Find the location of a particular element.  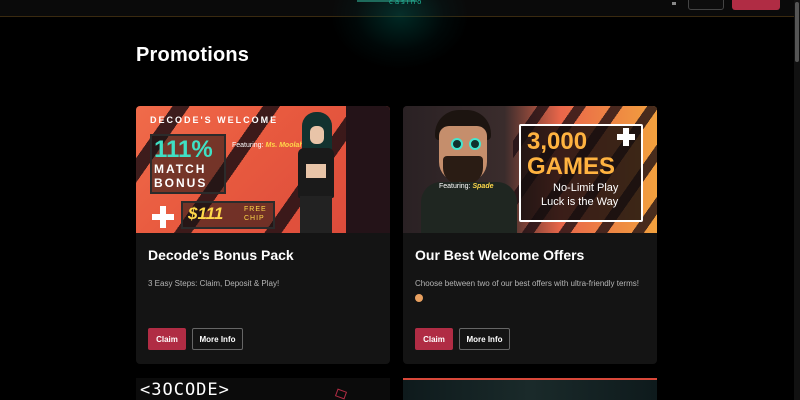

promo-title: Decode's Bonus Pack is located at coordinates (221, 255).